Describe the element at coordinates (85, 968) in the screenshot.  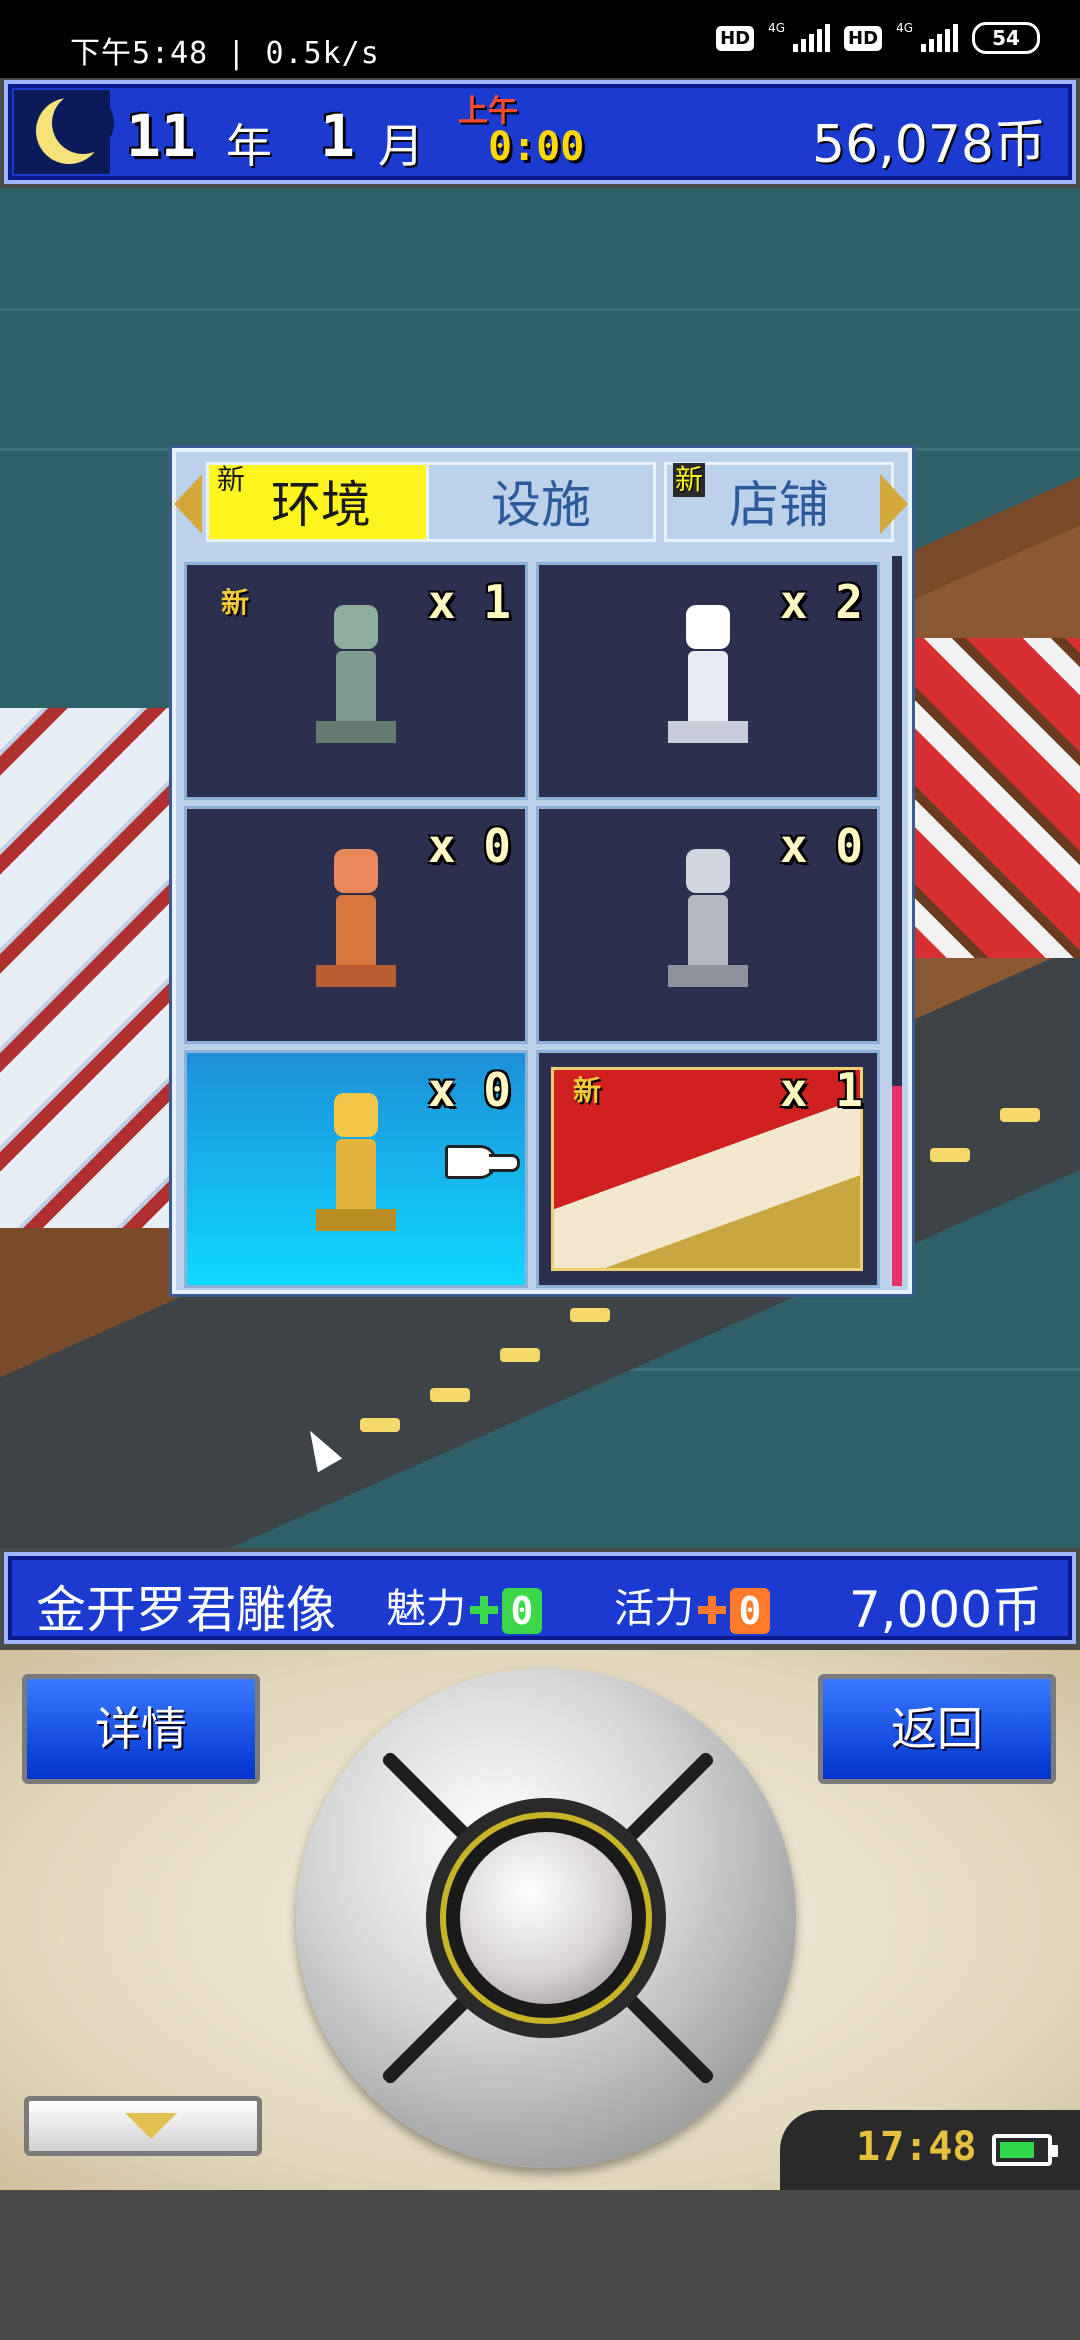
I see `cabin-rooms-left` at that location.